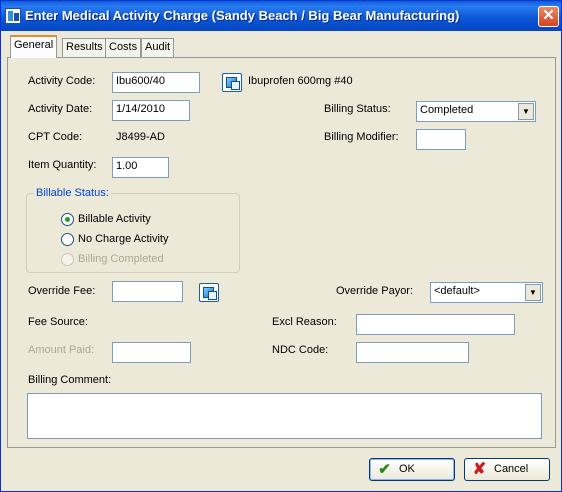 The width and height of the screenshot is (562, 492). I want to click on app-icon, so click(13, 16).